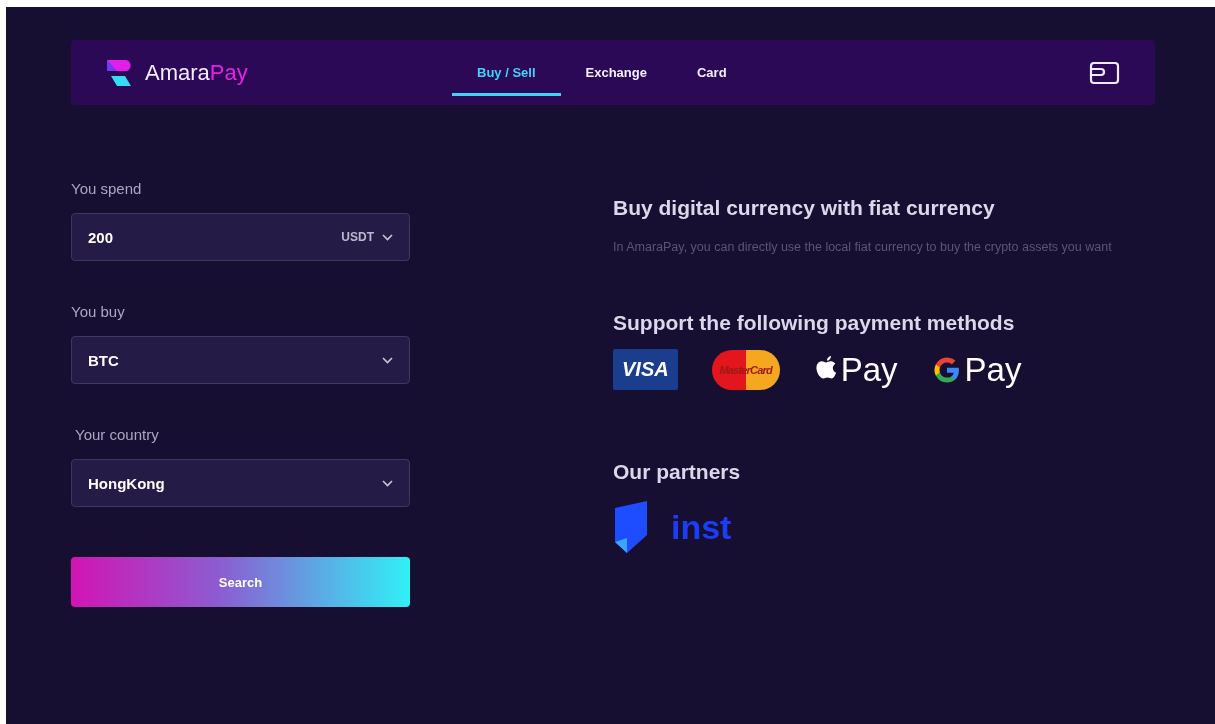 The width and height of the screenshot is (1215, 724). I want to click on select-field: HongKong, so click(240, 483).